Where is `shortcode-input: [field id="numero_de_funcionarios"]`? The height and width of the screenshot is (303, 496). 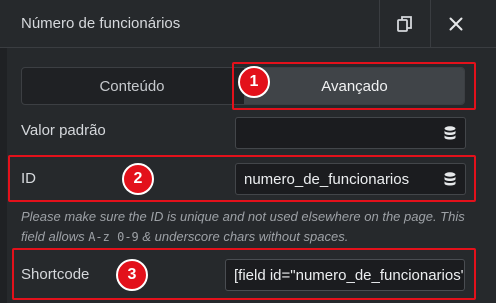 shortcode-input: [field id="numero_de_funcionarios"] is located at coordinates (345, 275).